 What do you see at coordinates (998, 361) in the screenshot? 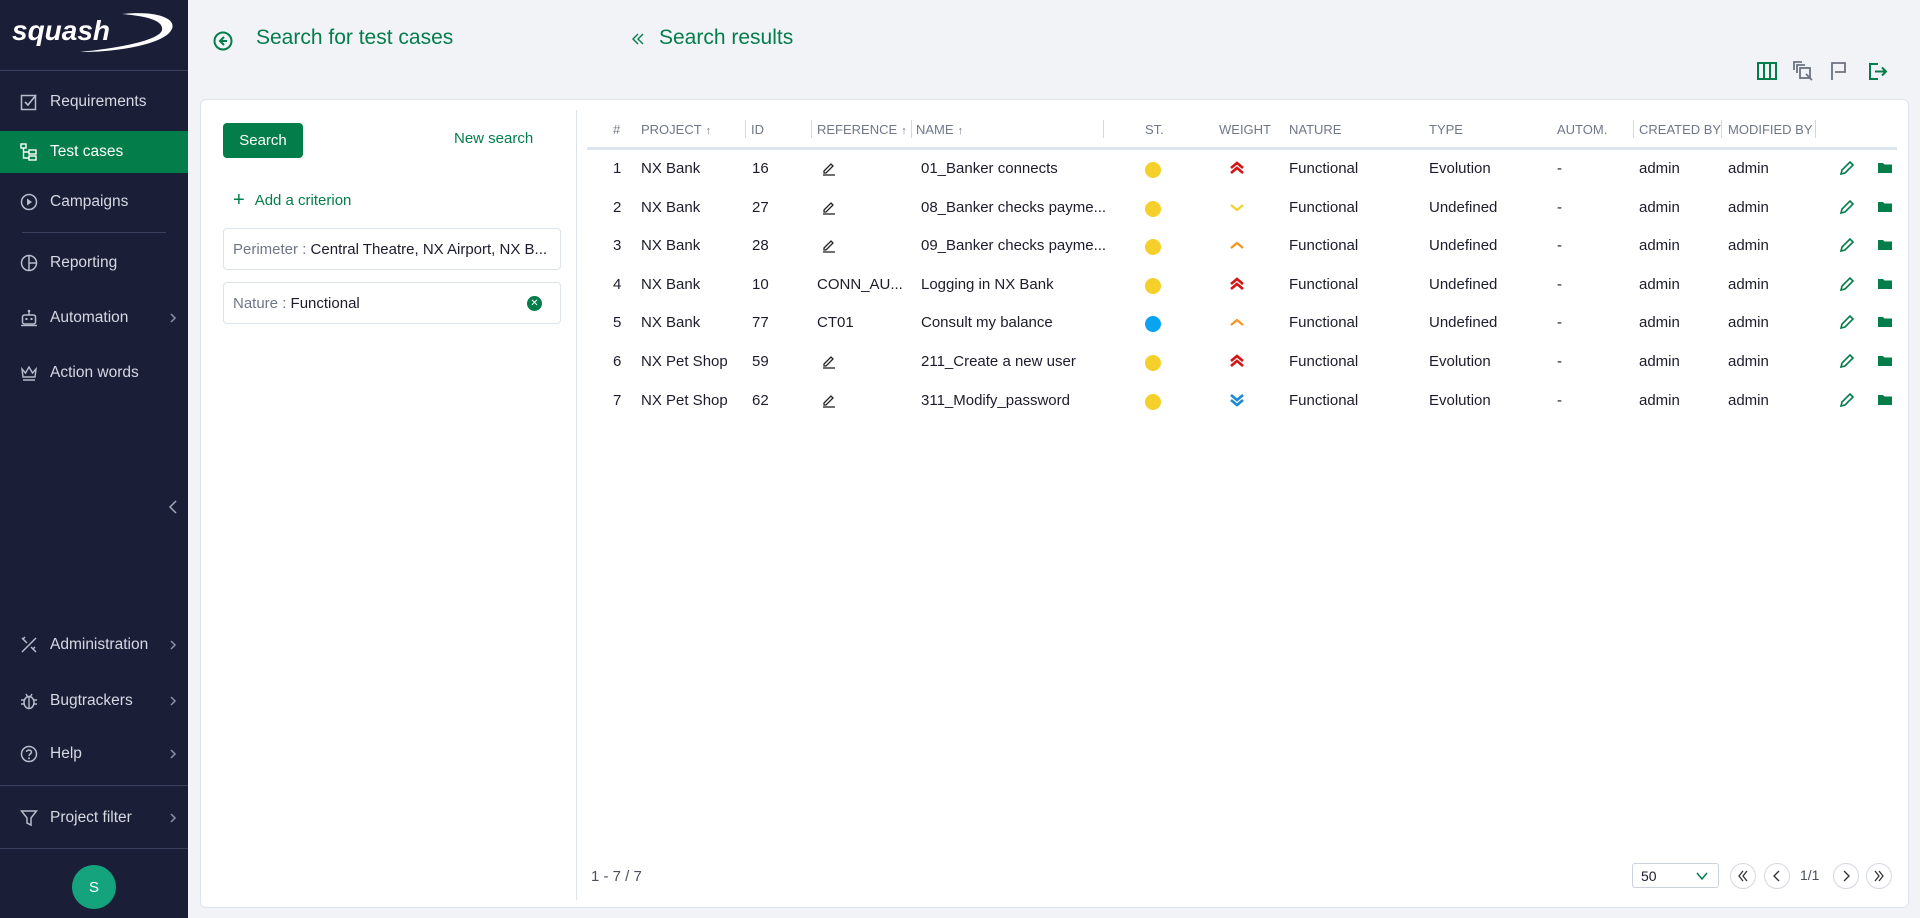
I see `cell-name: 211_Create a new user` at bounding box center [998, 361].